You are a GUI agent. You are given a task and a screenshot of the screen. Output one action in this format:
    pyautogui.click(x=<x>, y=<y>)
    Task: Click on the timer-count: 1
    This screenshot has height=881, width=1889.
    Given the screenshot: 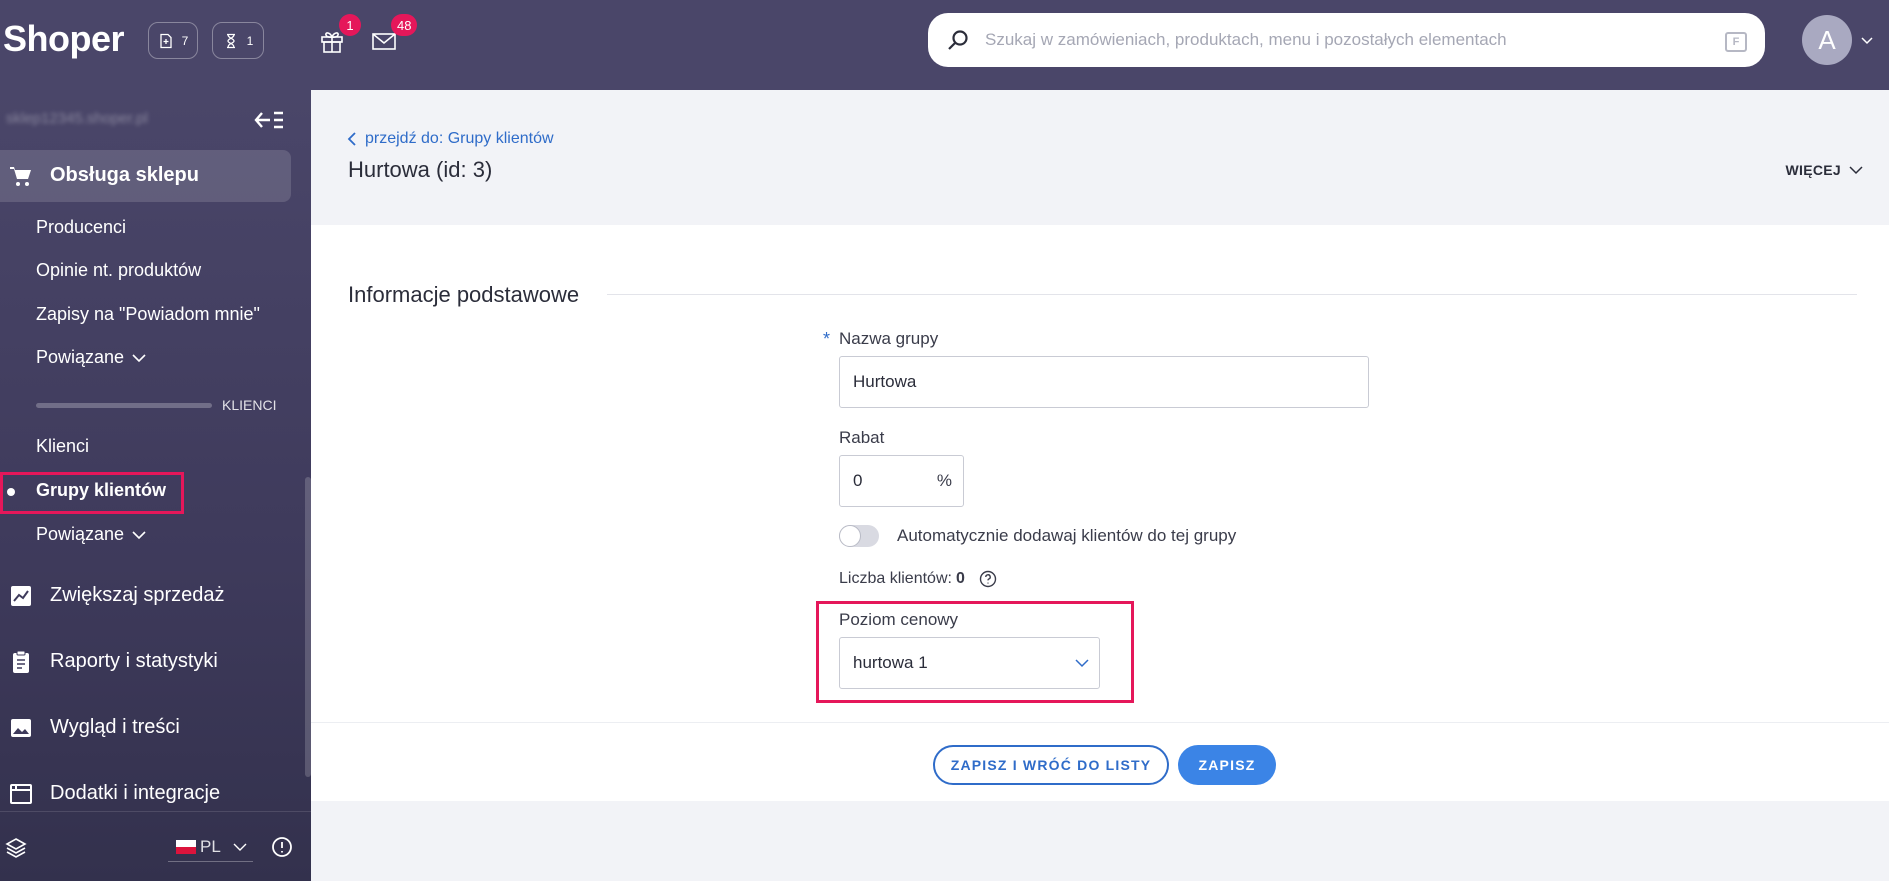 What is the action you would take?
    pyautogui.click(x=250, y=40)
    